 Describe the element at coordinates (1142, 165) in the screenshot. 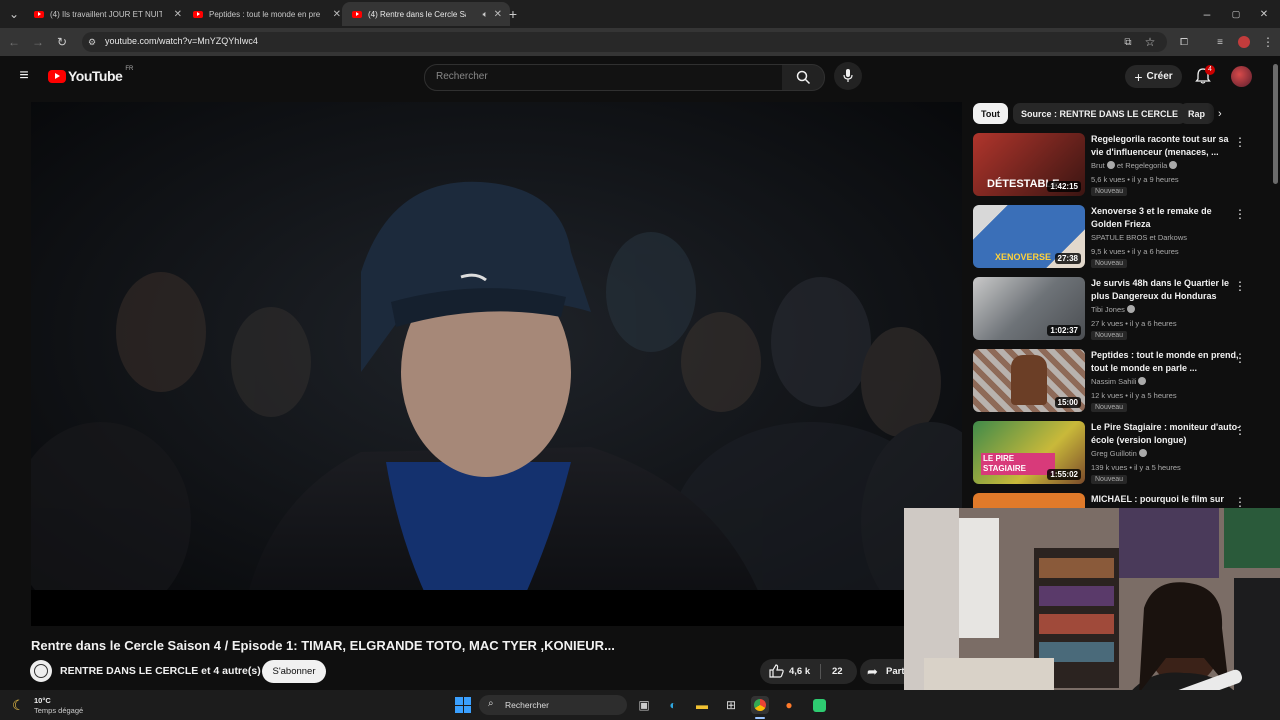

I see `channel-name-2: et Regelegorila` at that location.